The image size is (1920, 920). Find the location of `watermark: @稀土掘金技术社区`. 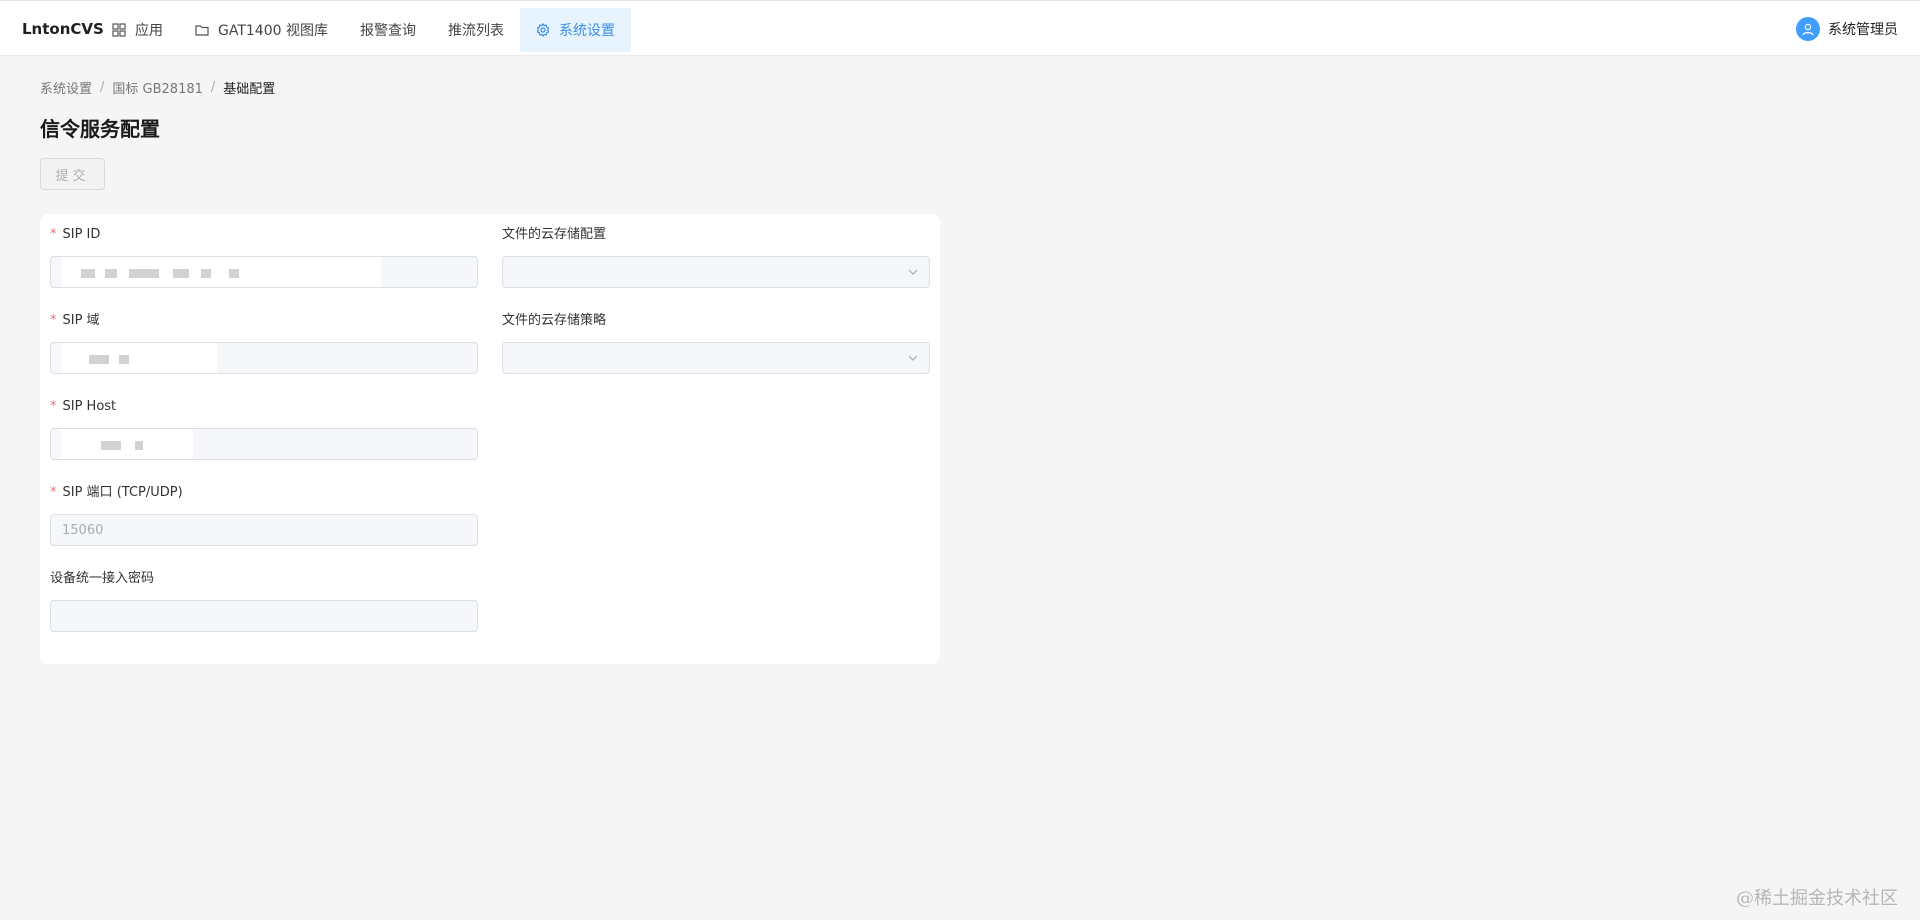

watermark: @稀土掘金技术社区 is located at coordinates (1817, 898).